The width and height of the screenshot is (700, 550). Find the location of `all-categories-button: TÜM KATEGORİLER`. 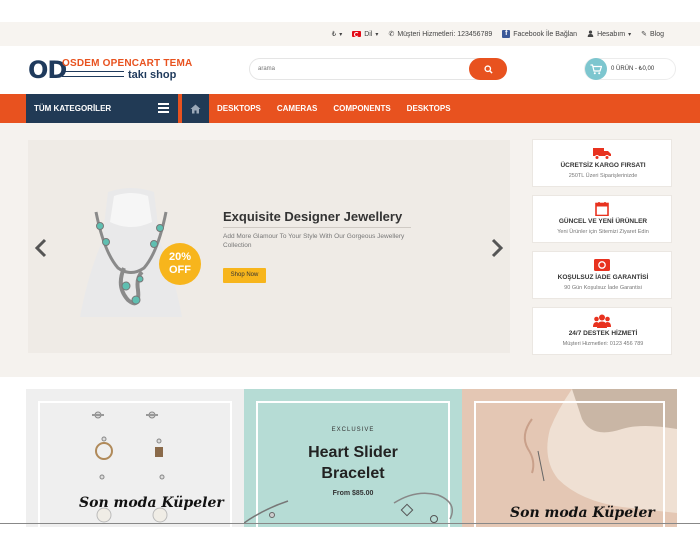

all-categories-button: TÜM KATEGORİLER is located at coordinates (102, 108).